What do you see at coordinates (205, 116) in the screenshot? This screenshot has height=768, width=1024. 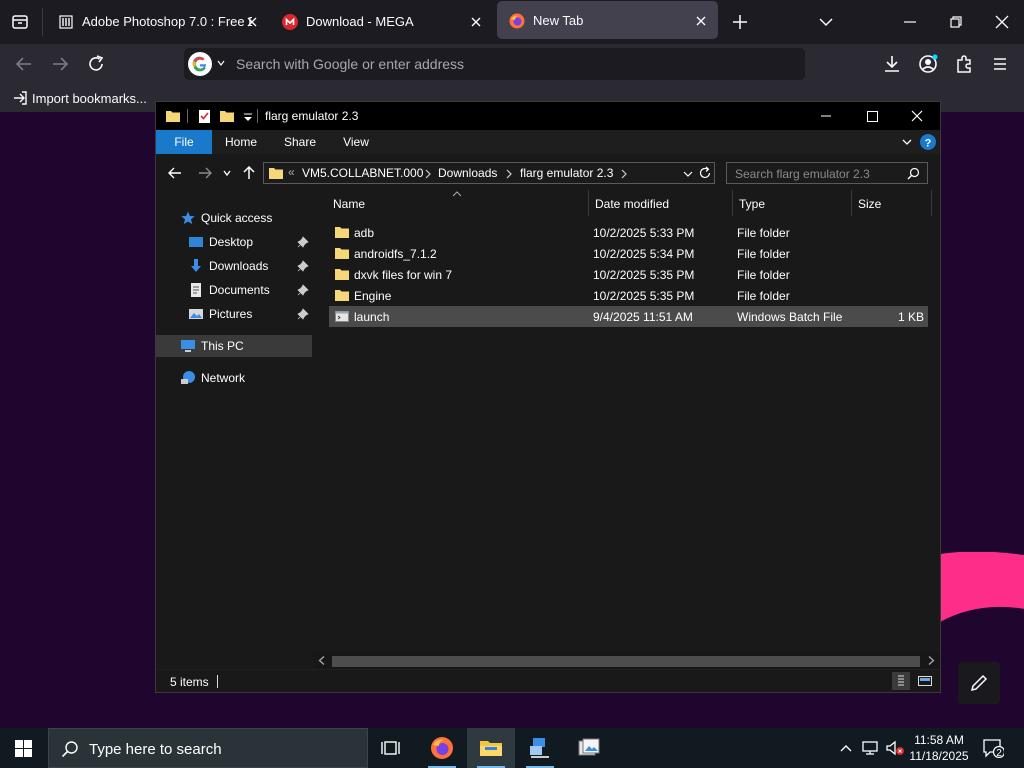 I see `properties-icon` at bounding box center [205, 116].